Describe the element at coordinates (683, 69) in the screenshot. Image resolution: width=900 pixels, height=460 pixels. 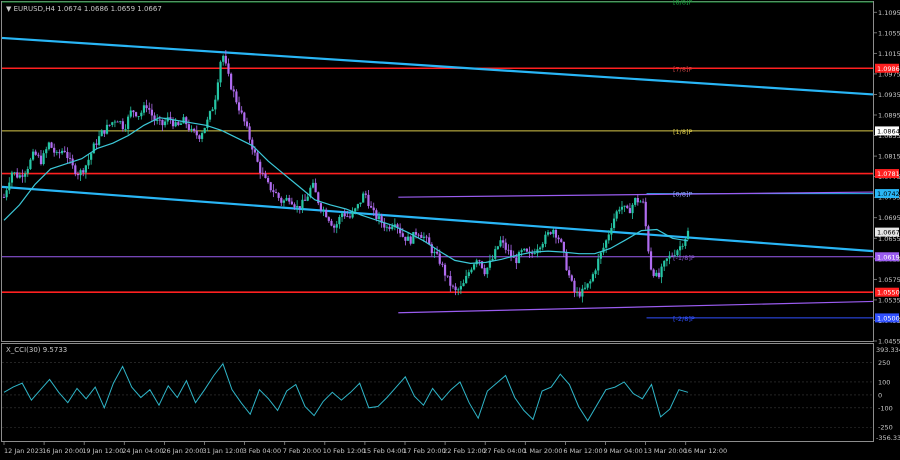
I see `murray-label: [7/8]P` at that location.